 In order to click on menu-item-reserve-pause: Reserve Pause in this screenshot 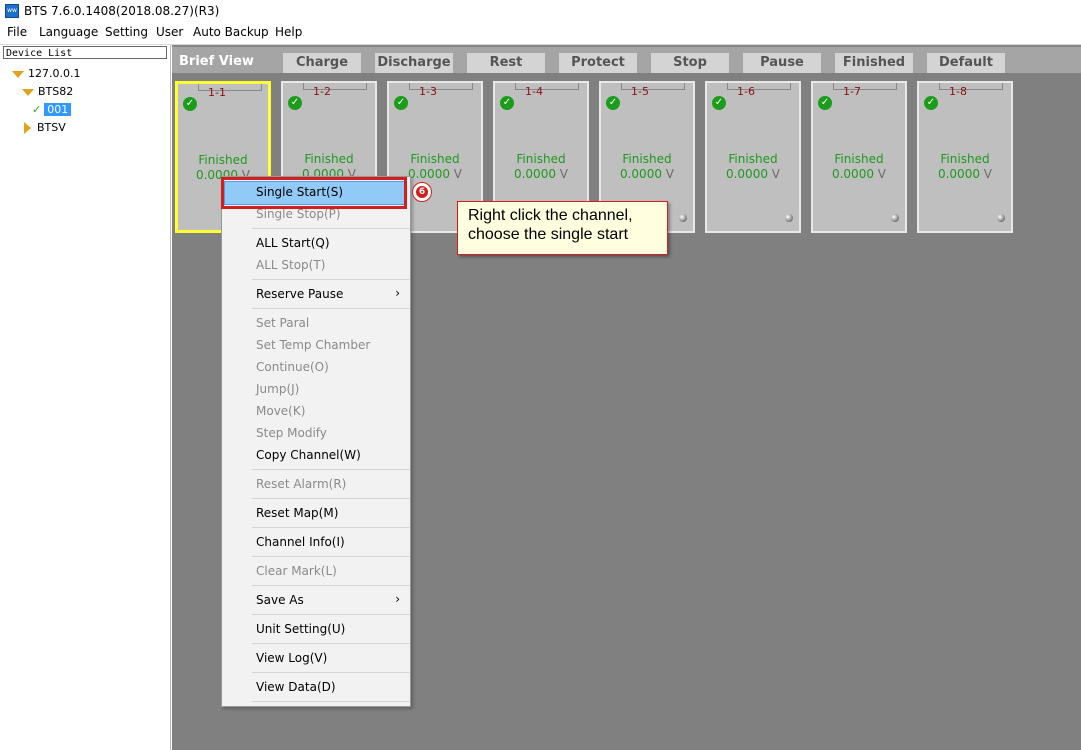, I will do `click(299, 294)`.